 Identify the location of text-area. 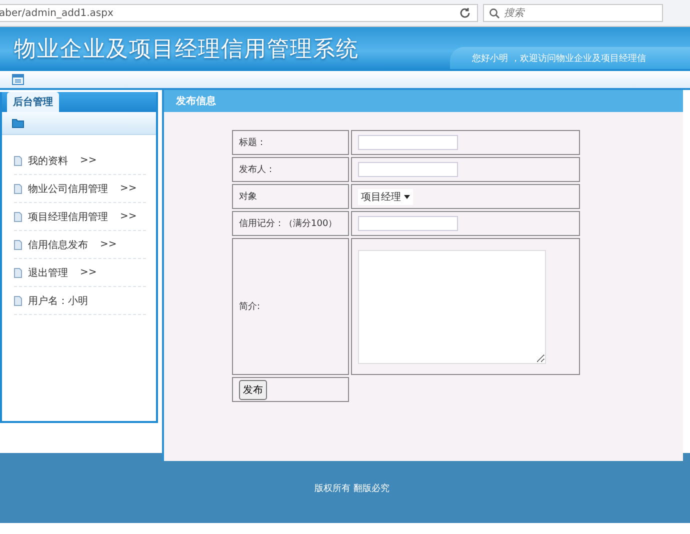
(452, 307).